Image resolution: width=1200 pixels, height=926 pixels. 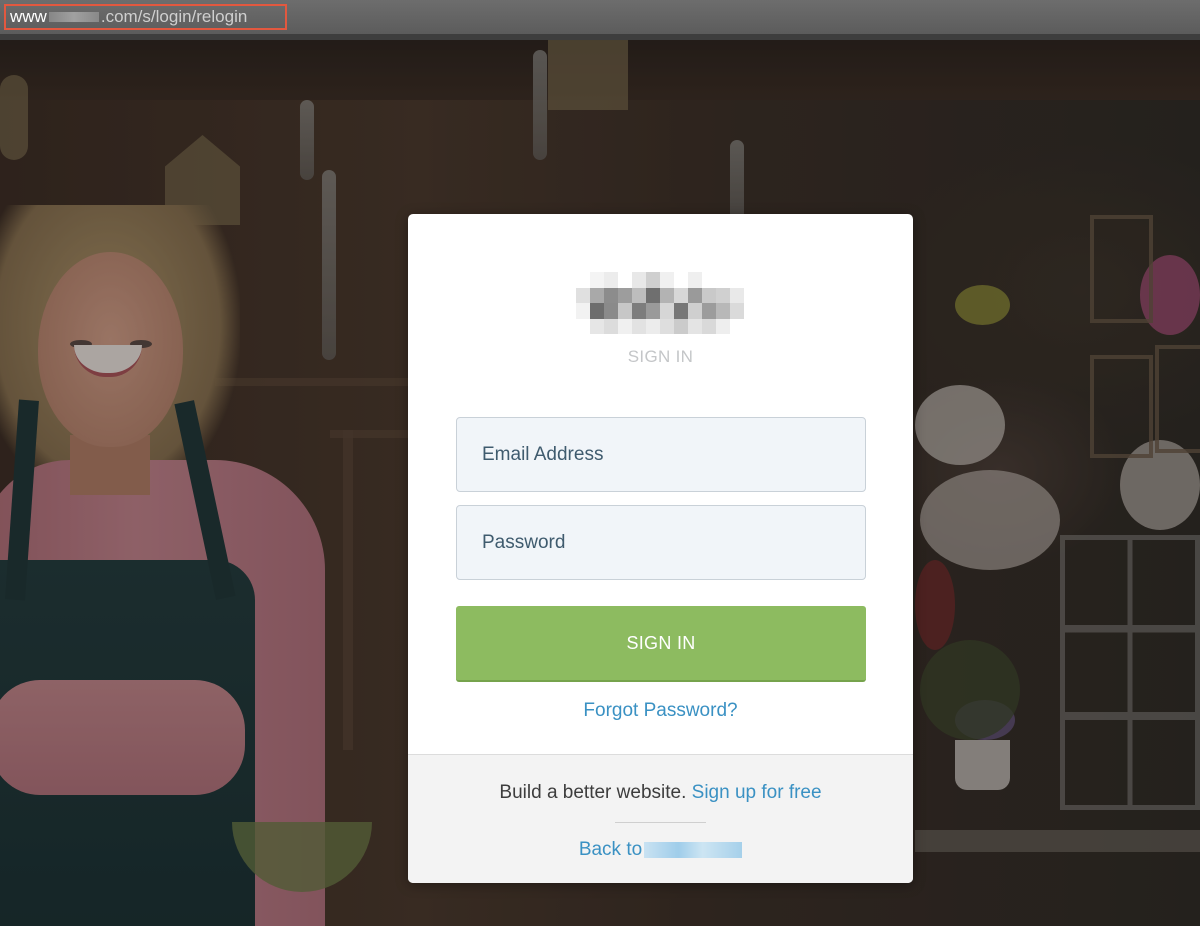 What do you see at coordinates (661, 454) in the screenshot?
I see `email-input` at bounding box center [661, 454].